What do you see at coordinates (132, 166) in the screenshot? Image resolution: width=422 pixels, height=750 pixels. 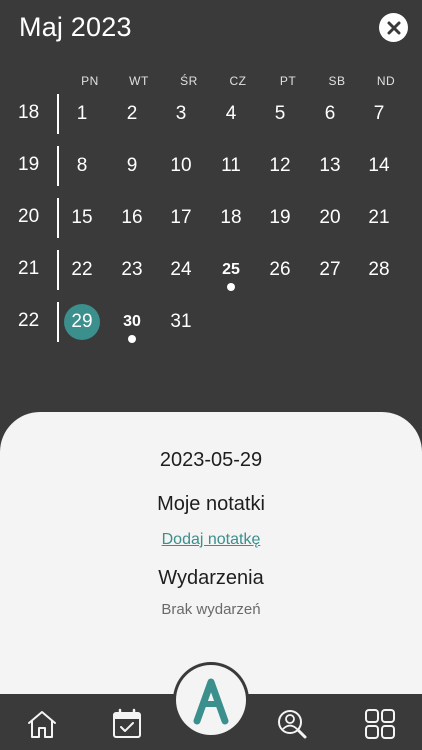 I see `calendar-day: 9` at bounding box center [132, 166].